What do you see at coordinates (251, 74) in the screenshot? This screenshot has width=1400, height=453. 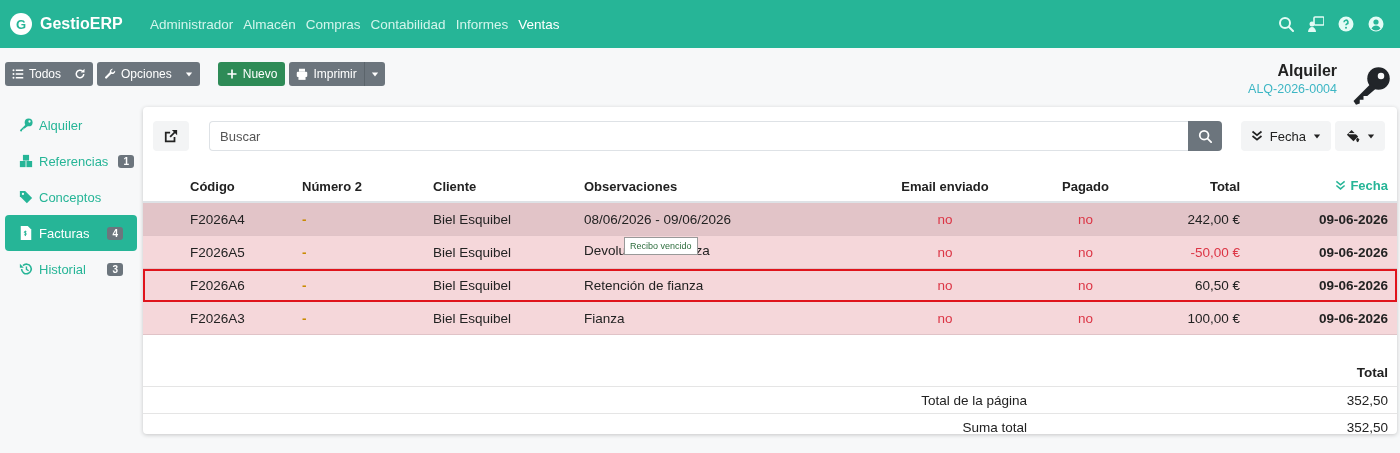 I see `new-button: Nuevo` at bounding box center [251, 74].